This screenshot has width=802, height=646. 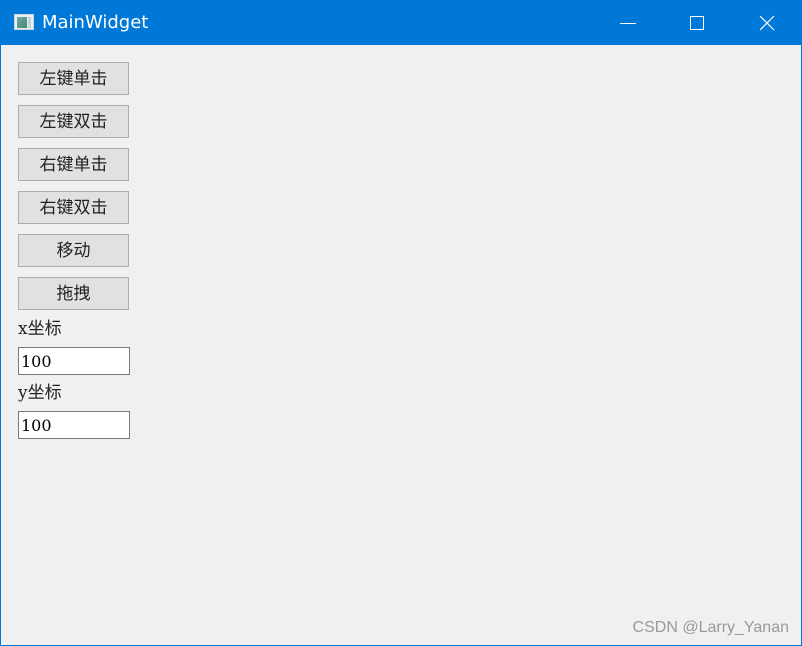 I want to click on y-coord-label: y坐标, so click(x=40, y=393).